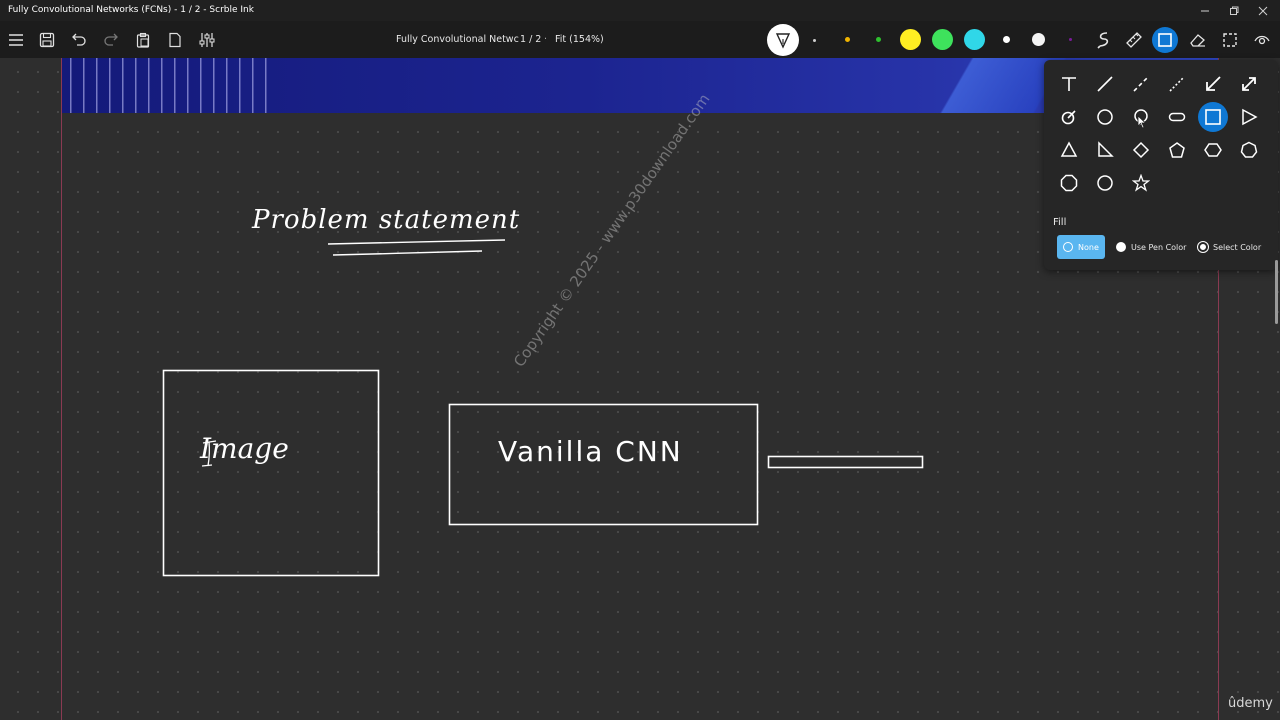 Image resolution: width=1280 pixels, height=720 pixels. Describe the element at coordinates (386, 220) in the screenshot. I see `heading-handwriting: Problem statement` at that location.